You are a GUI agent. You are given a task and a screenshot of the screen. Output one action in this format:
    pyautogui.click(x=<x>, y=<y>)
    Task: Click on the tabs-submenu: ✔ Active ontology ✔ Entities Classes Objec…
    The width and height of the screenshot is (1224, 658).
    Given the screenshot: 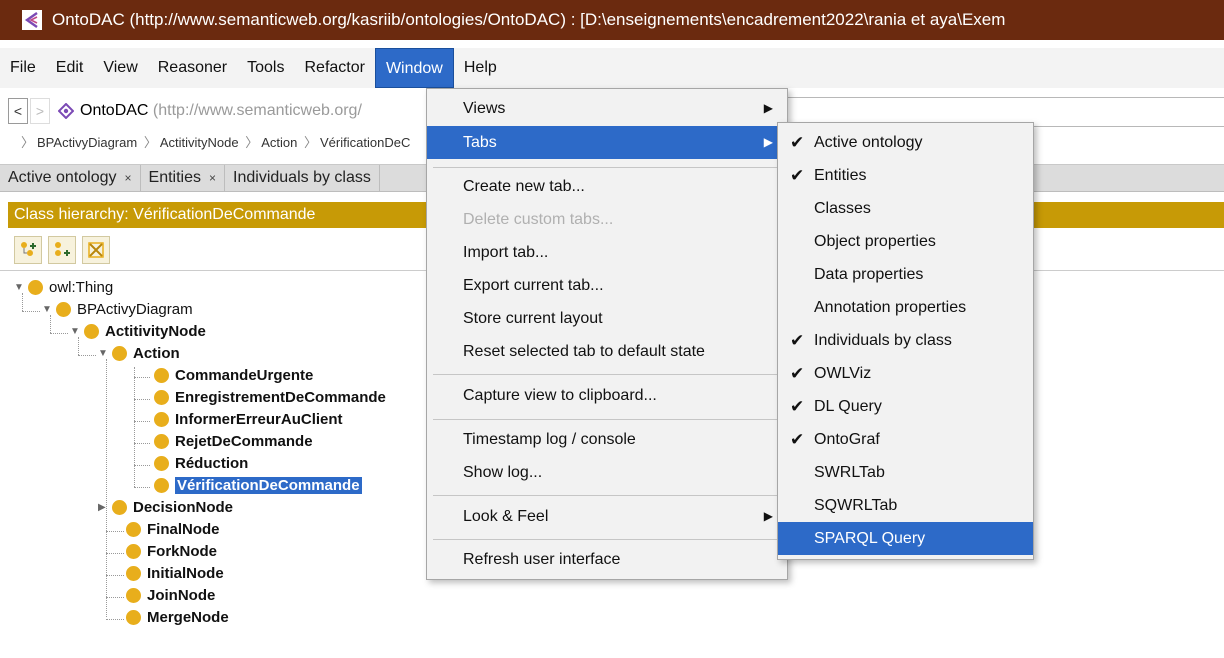 What is the action you would take?
    pyautogui.click(x=905, y=341)
    